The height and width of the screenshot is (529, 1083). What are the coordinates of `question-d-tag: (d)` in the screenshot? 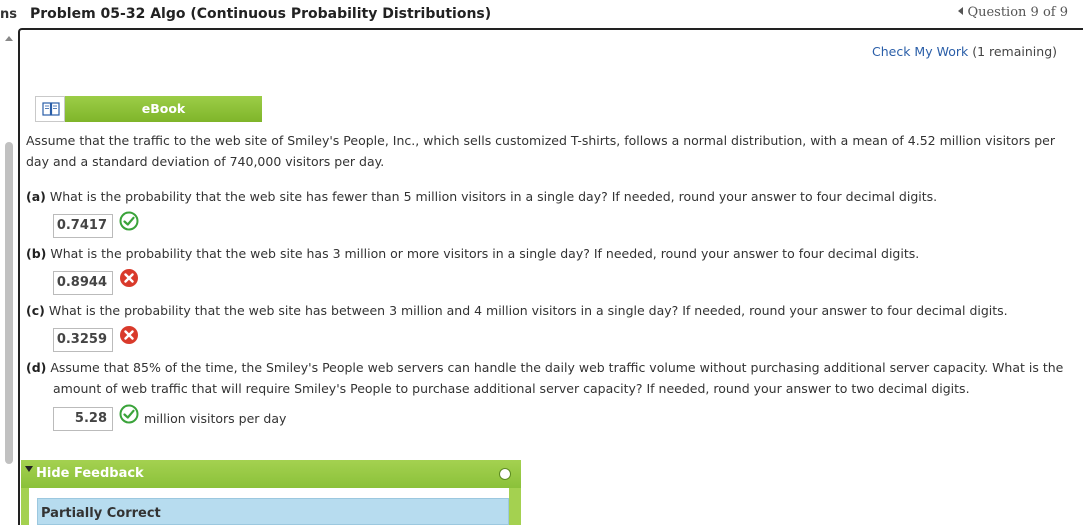 It's located at (36, 367).